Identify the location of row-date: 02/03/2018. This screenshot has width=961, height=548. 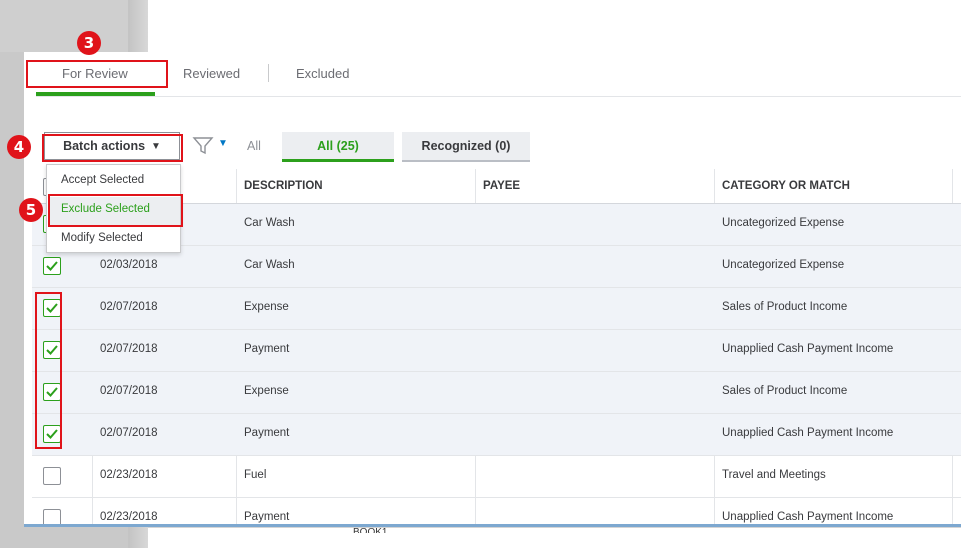
(129, 265).